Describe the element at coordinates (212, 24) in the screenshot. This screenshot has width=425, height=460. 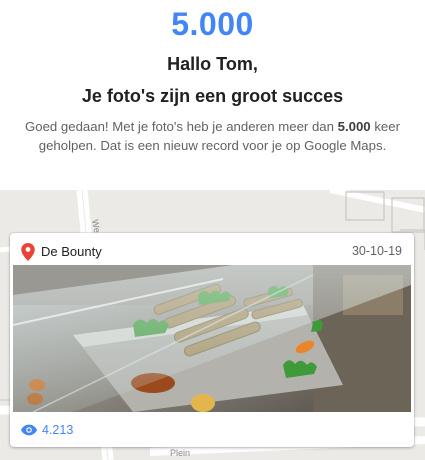
I see `milestone-number: 5.000` at that location.